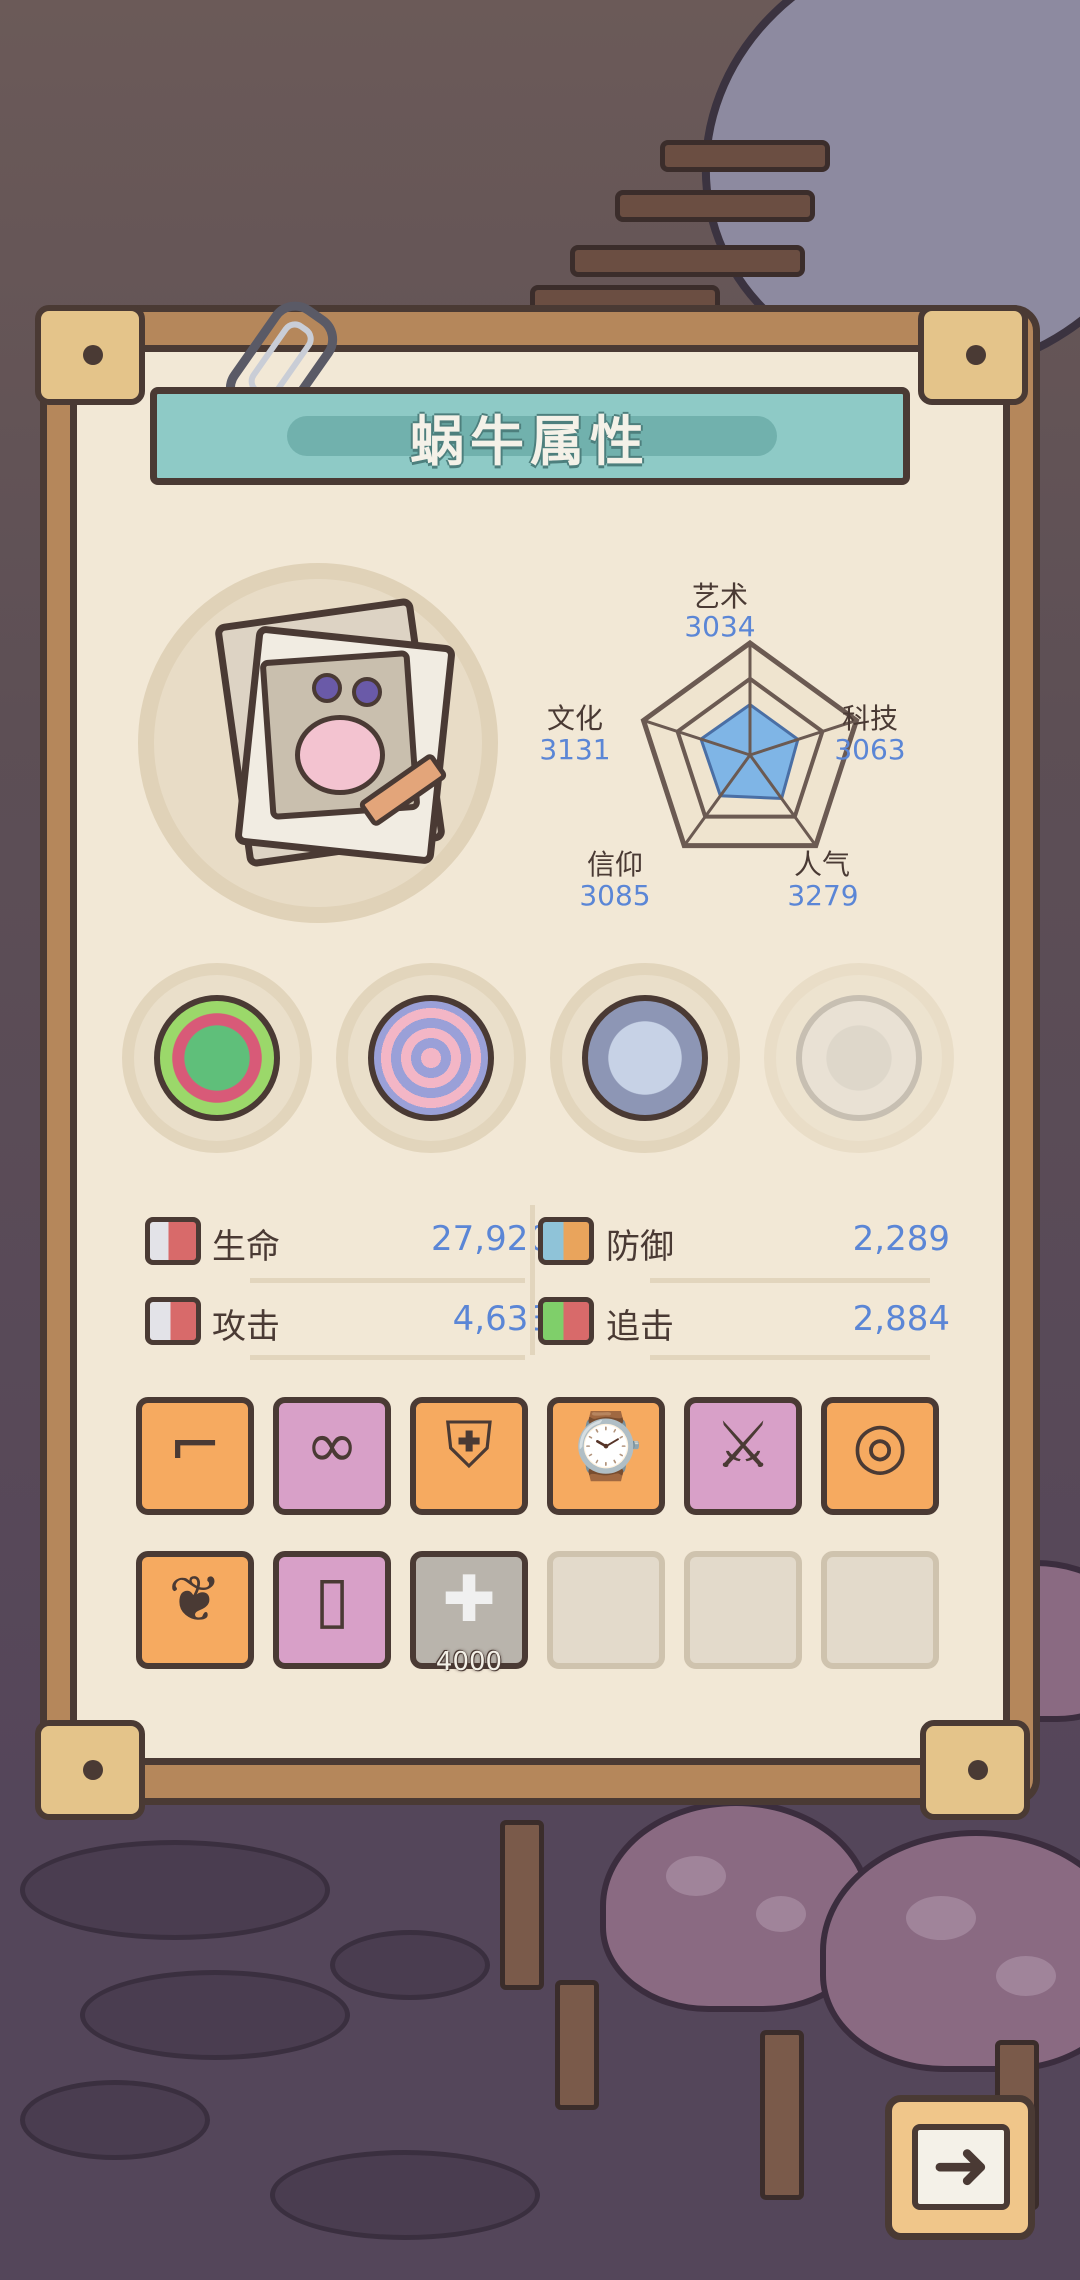 The image size is (1080, 2280). Describe the element at coordinates (173, 1241) in the screenshot. I see `heart-bar-icon` at that location.